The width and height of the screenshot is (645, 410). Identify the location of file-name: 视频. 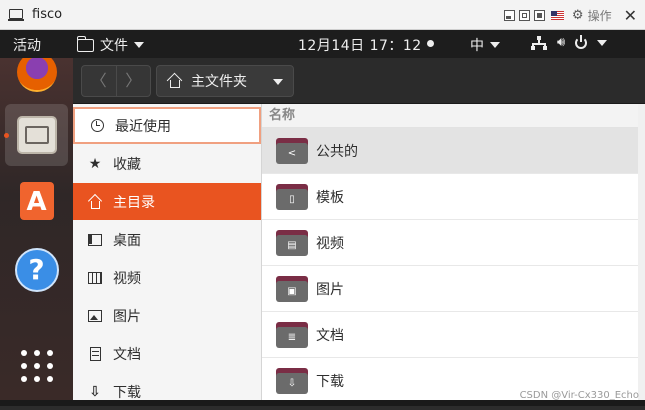
(330, 243).